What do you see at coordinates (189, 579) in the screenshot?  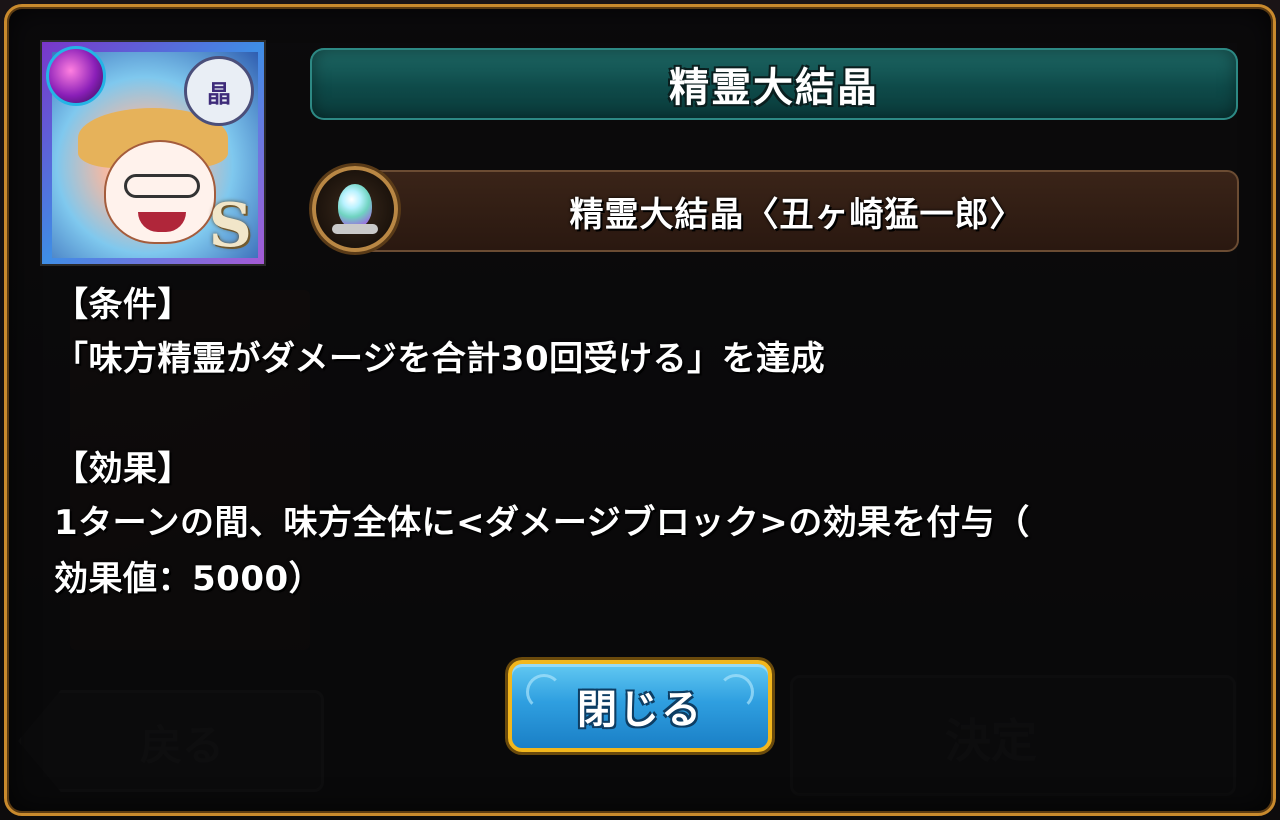 I see `effect-text-line2: 効果値：5000）` at bounding box center [189, 579].